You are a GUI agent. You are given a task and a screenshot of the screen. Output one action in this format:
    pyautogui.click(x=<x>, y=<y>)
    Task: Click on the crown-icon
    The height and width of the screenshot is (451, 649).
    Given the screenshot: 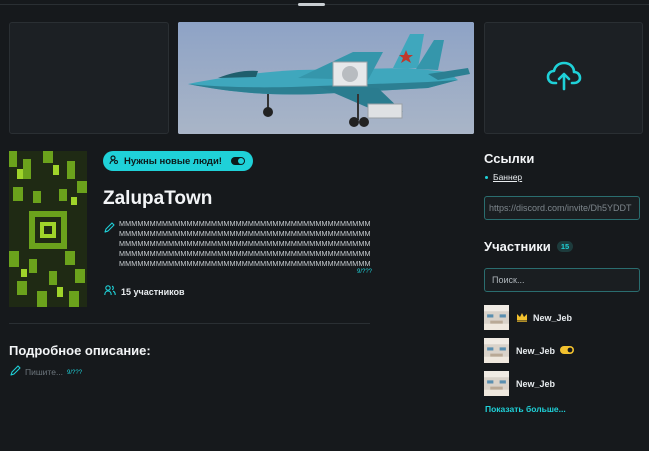 What is the action you would take?
    pyautogui.click(x=522, y=318)
    